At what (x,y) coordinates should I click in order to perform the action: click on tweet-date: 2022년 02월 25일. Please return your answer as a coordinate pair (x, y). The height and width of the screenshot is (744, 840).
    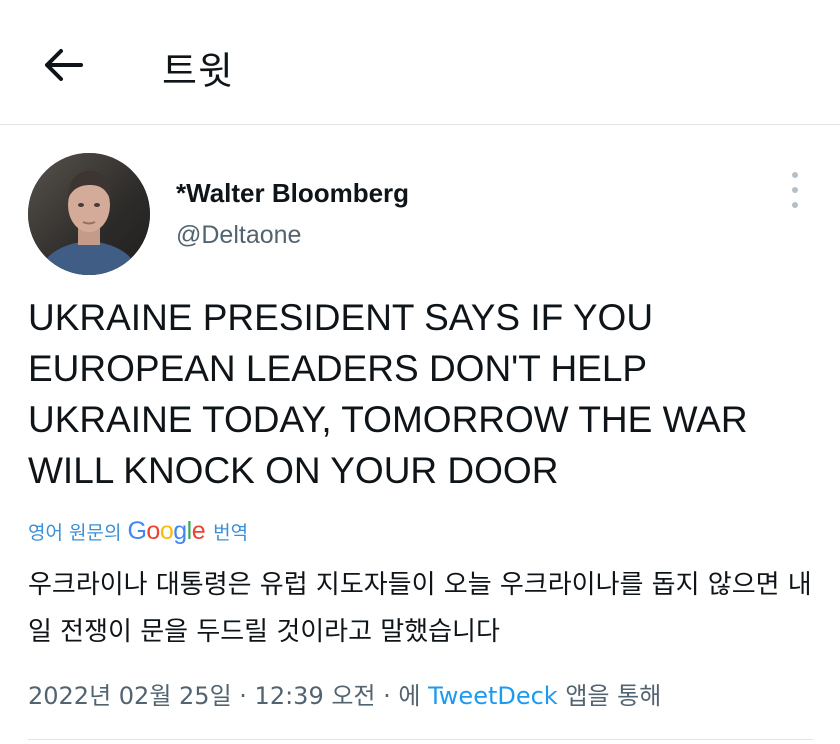
    Looking at the image, I should click on (130, 696).